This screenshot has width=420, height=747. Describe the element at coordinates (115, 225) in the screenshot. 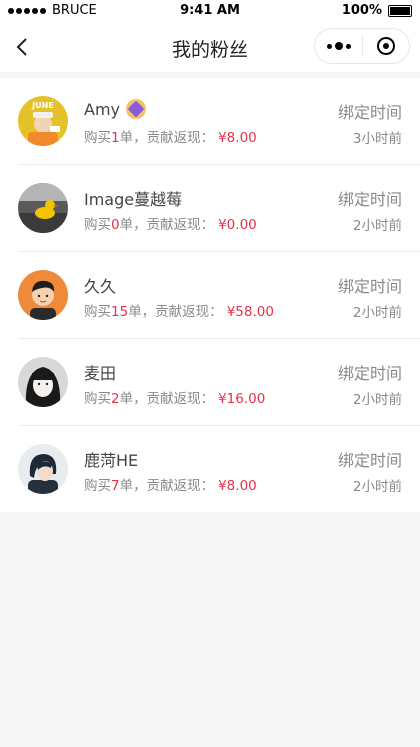

I see `purchase-count: 0` at that location.